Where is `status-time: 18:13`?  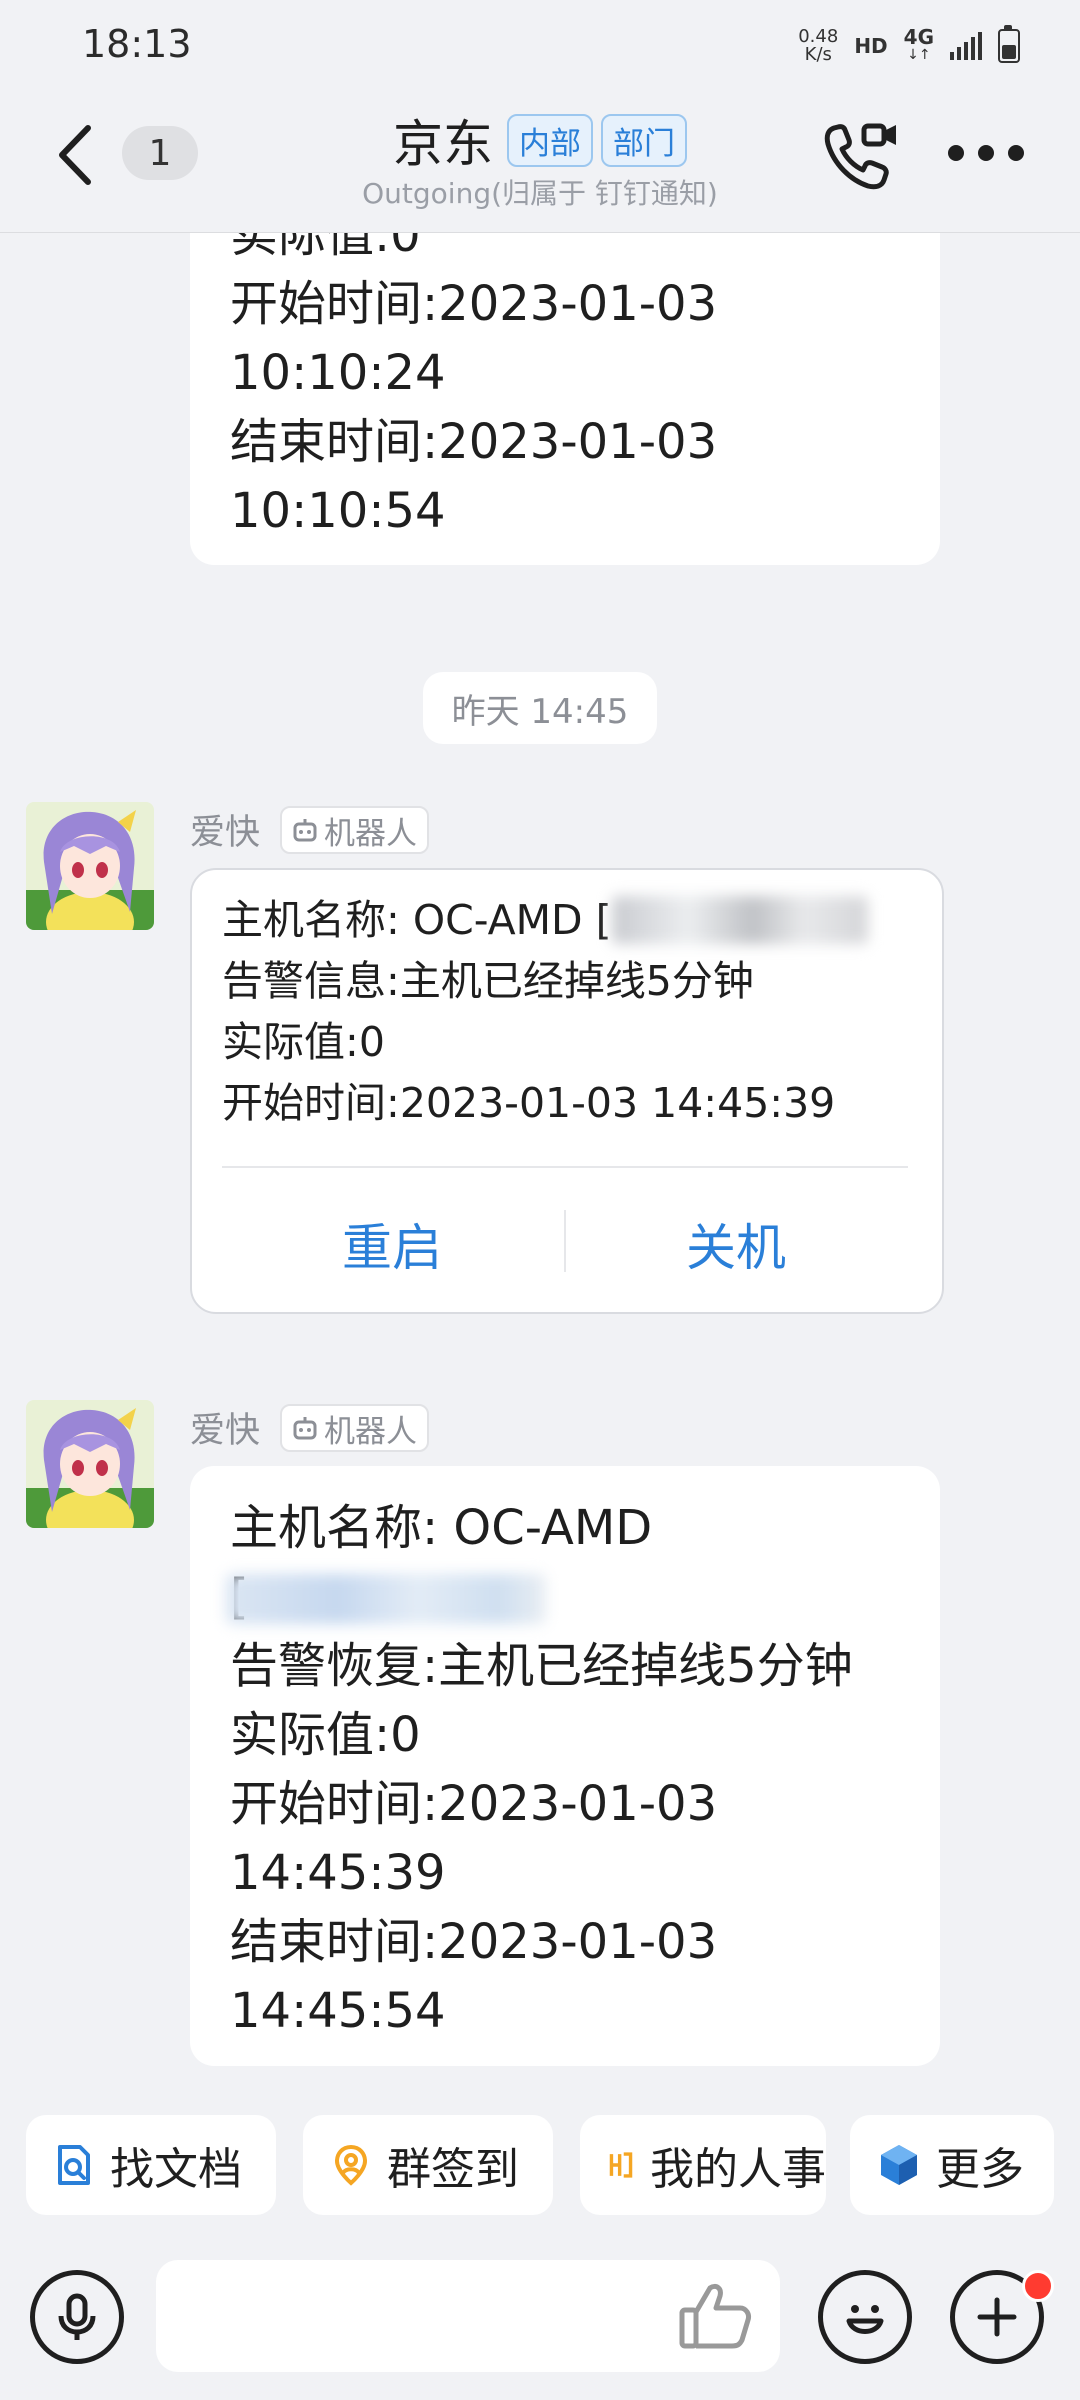 status-time: 18:13 is located at coordinates (137, 44).